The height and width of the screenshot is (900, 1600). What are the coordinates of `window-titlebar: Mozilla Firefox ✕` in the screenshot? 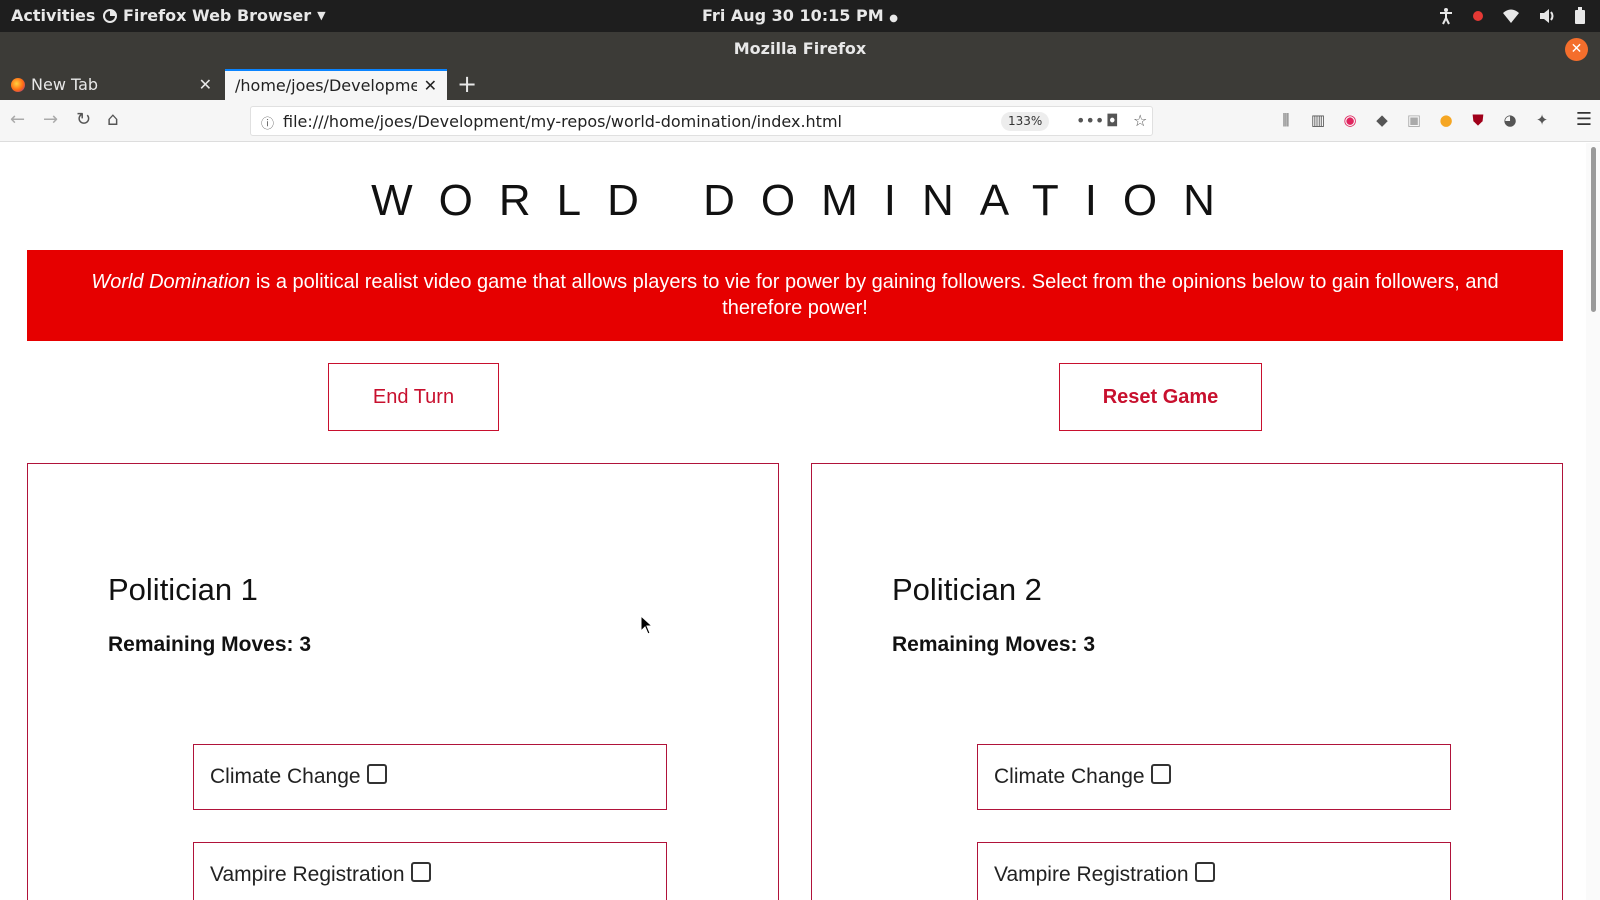 It's located at (800, 49).